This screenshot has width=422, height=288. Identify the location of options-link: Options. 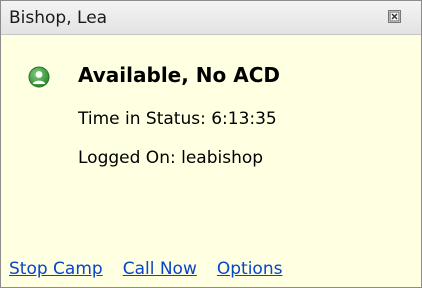
(250, 269).